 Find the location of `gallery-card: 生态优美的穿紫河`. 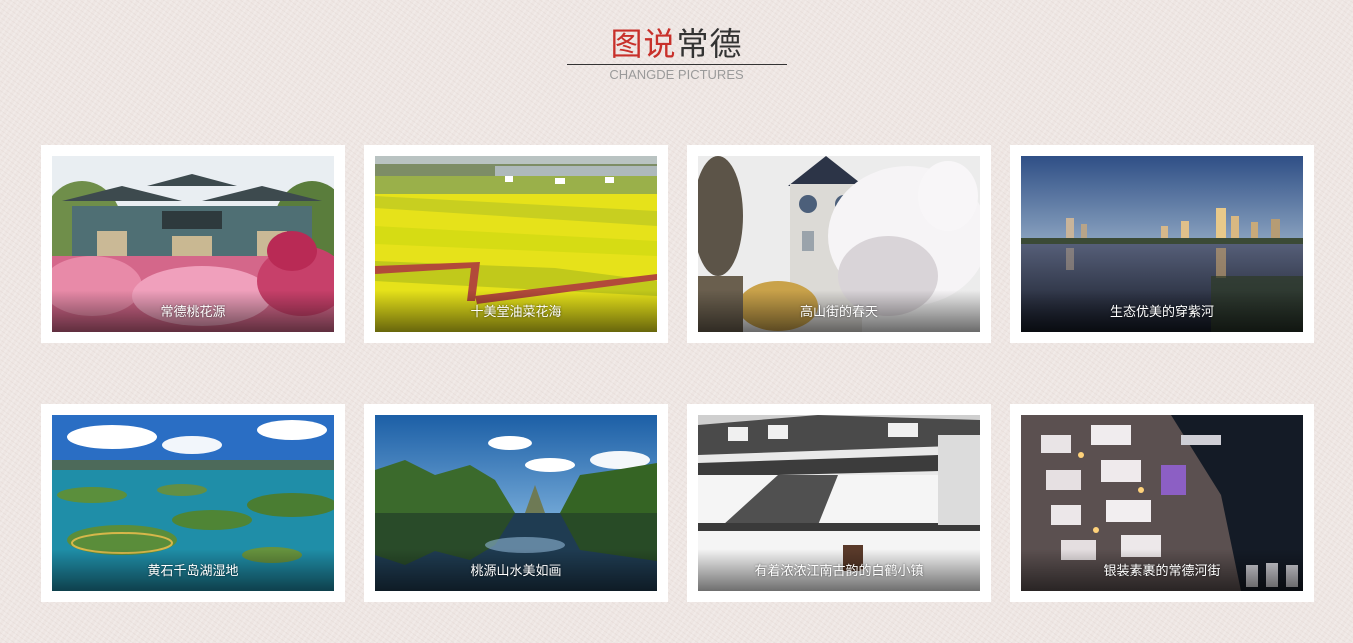

gallery-card: 生态优美的穿紫河 is located at coordinates (1162, 244).